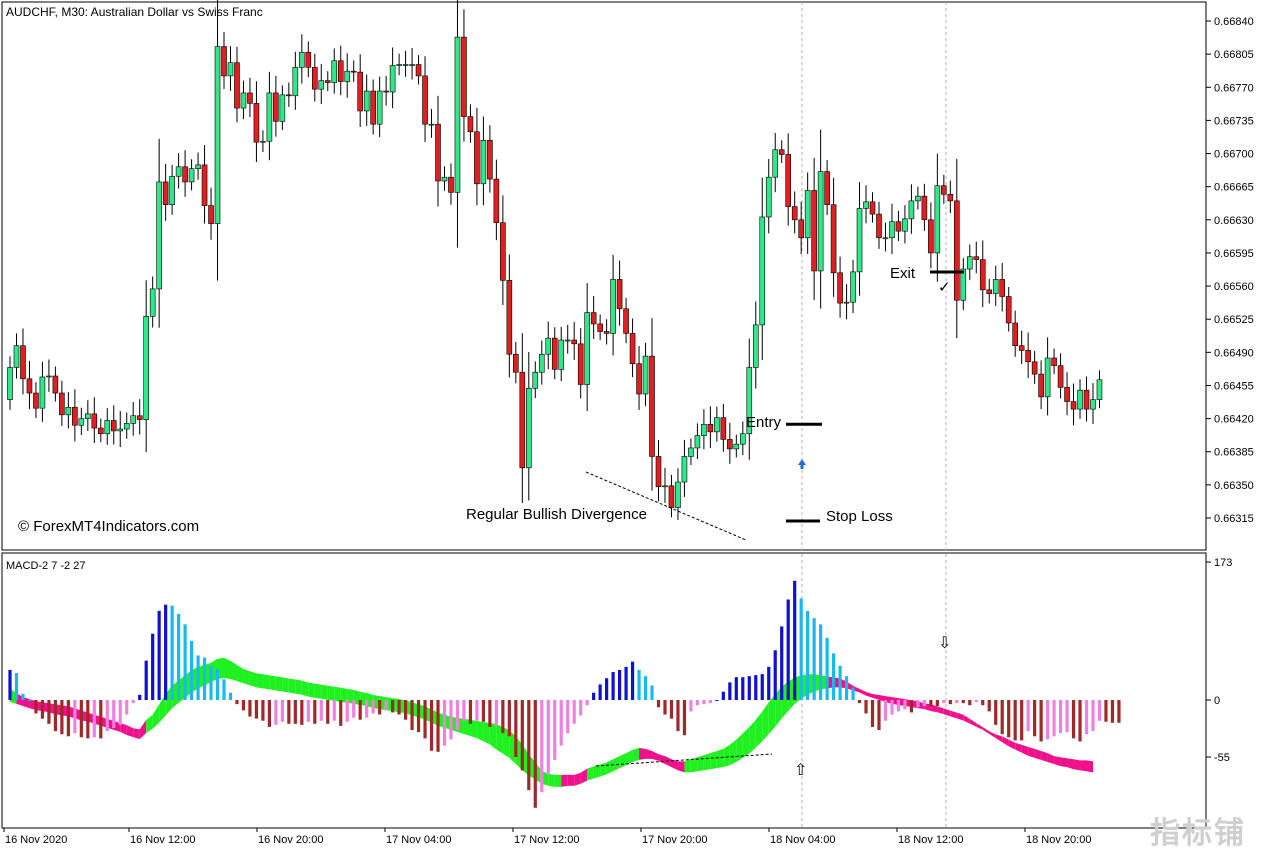 This screenshot has height=852, width=1275. What do you see at coordinates (944, 287) in the screenshot?
I see `exit-check-icon: ✓` at bounding box center [944, 287].